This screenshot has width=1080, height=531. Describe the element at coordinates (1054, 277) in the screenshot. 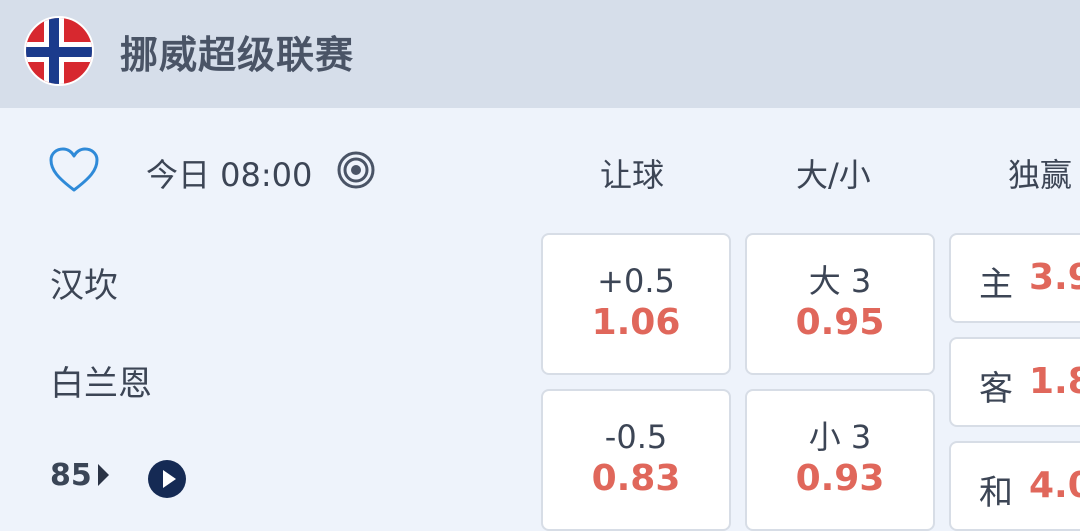

I see `moneyline-price: 3.9` at that location.